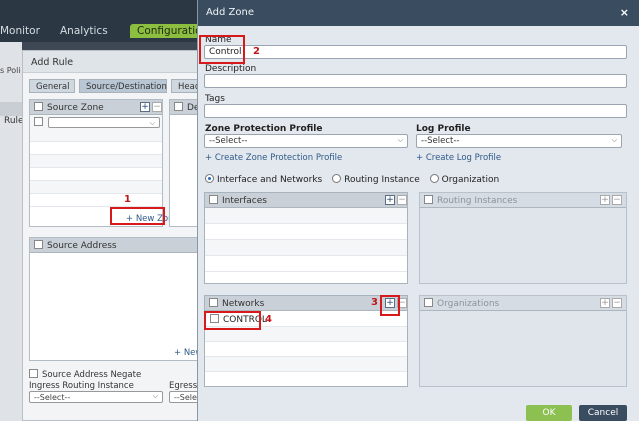 Image resolution: width=639 pixels, height=421 pixels. I want to click on source-address-negate-label: Source Address Negate, so click(92, 375).